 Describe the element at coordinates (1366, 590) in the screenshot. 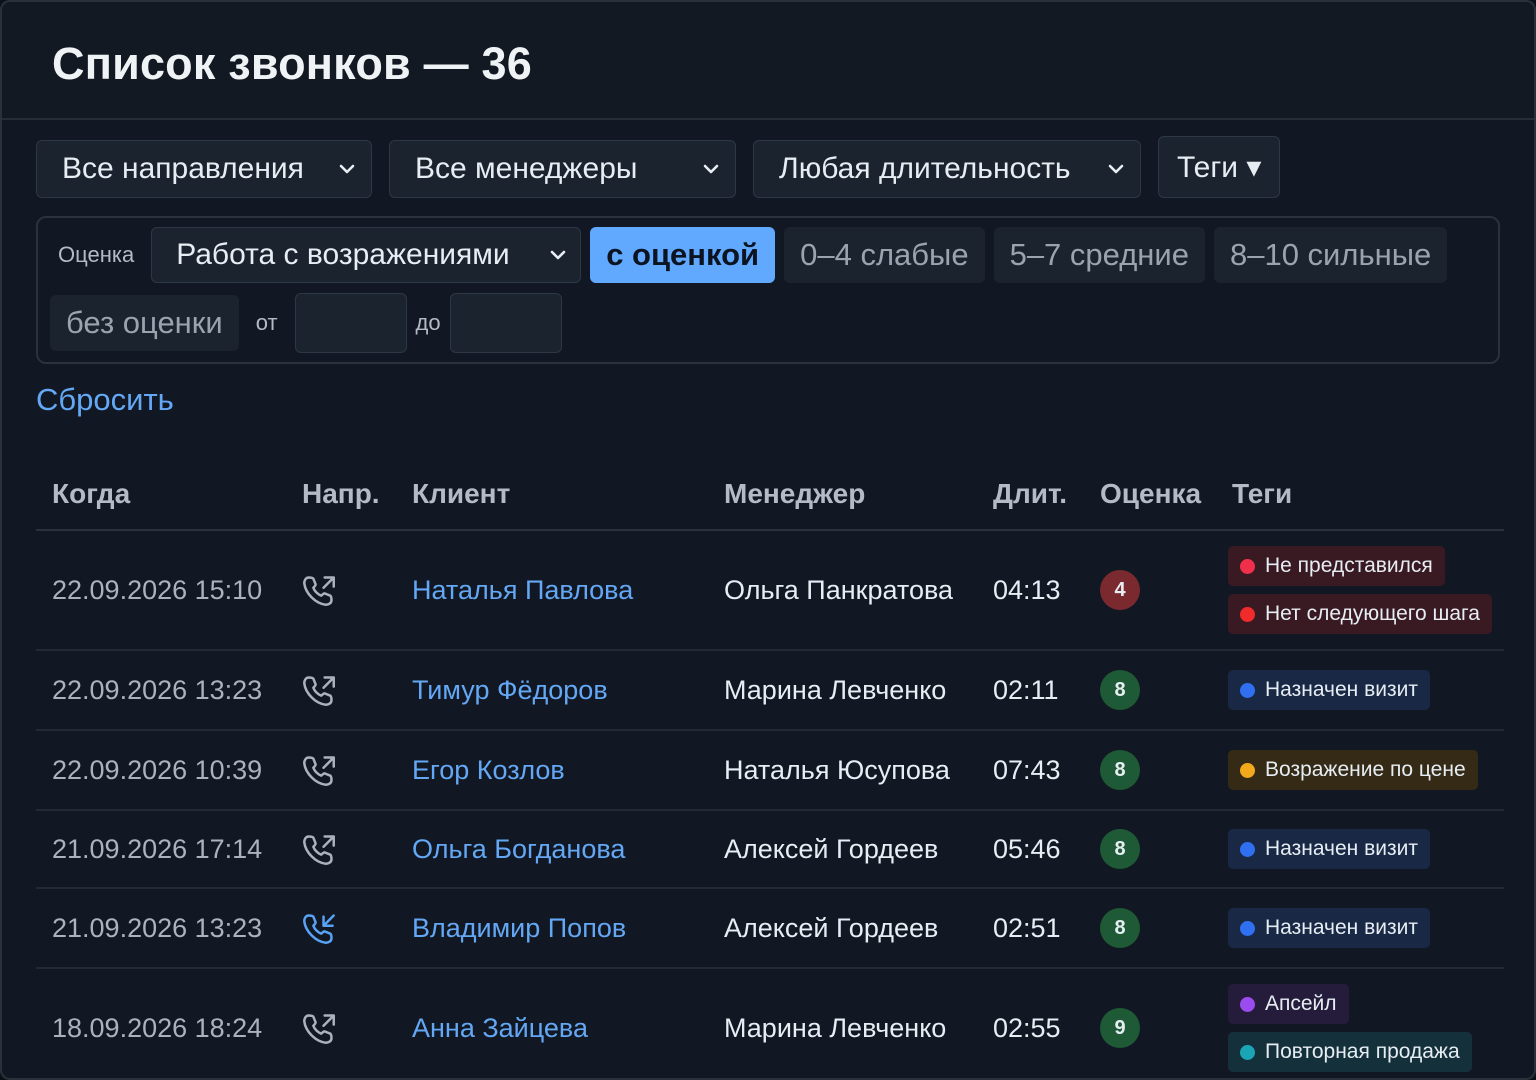

I see `tags-stack: Не представился Нет следующего шага` at that location.